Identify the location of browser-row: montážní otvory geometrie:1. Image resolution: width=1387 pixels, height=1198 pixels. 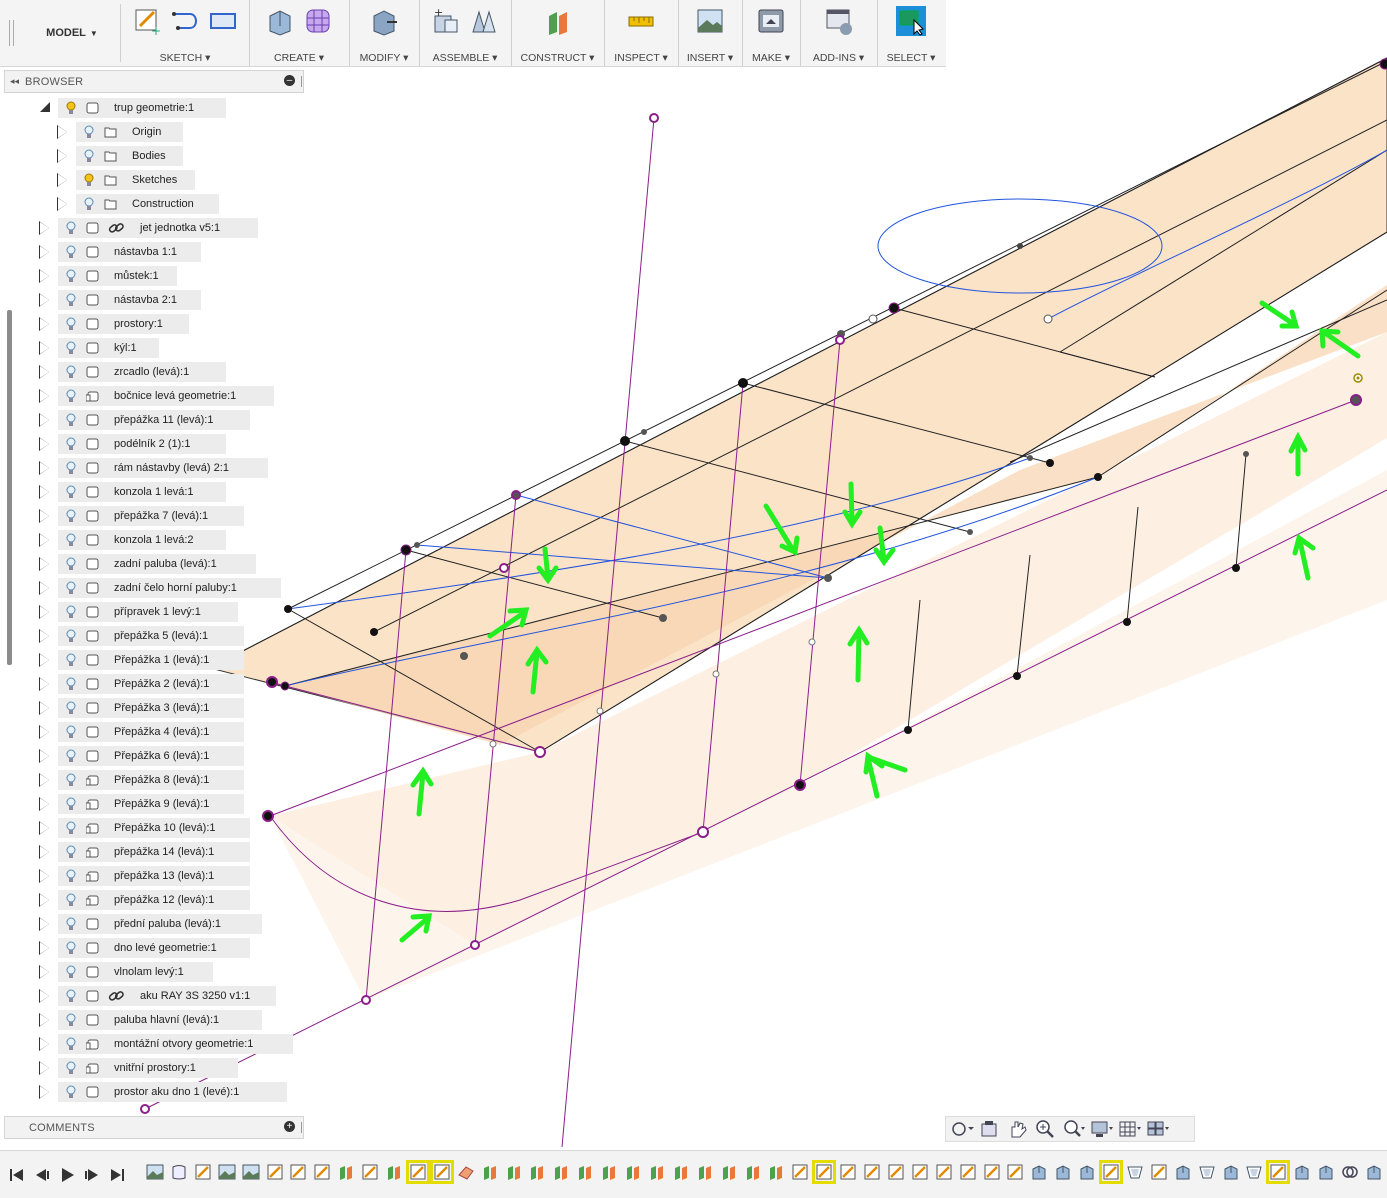
(154, 1044).